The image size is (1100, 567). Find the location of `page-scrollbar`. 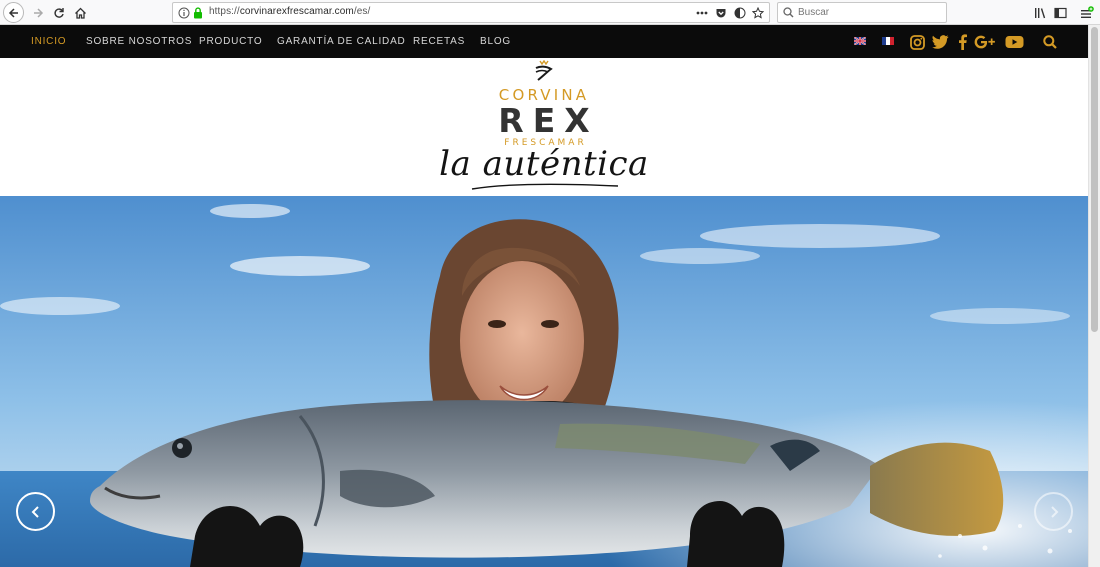

page-scrollbar is located at coordinates (1094, 296).